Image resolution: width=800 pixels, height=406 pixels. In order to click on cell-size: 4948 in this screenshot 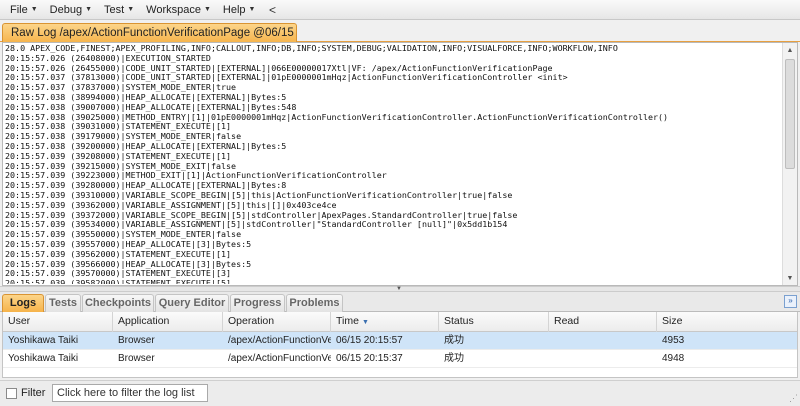, I will do `click(673, 358)`.